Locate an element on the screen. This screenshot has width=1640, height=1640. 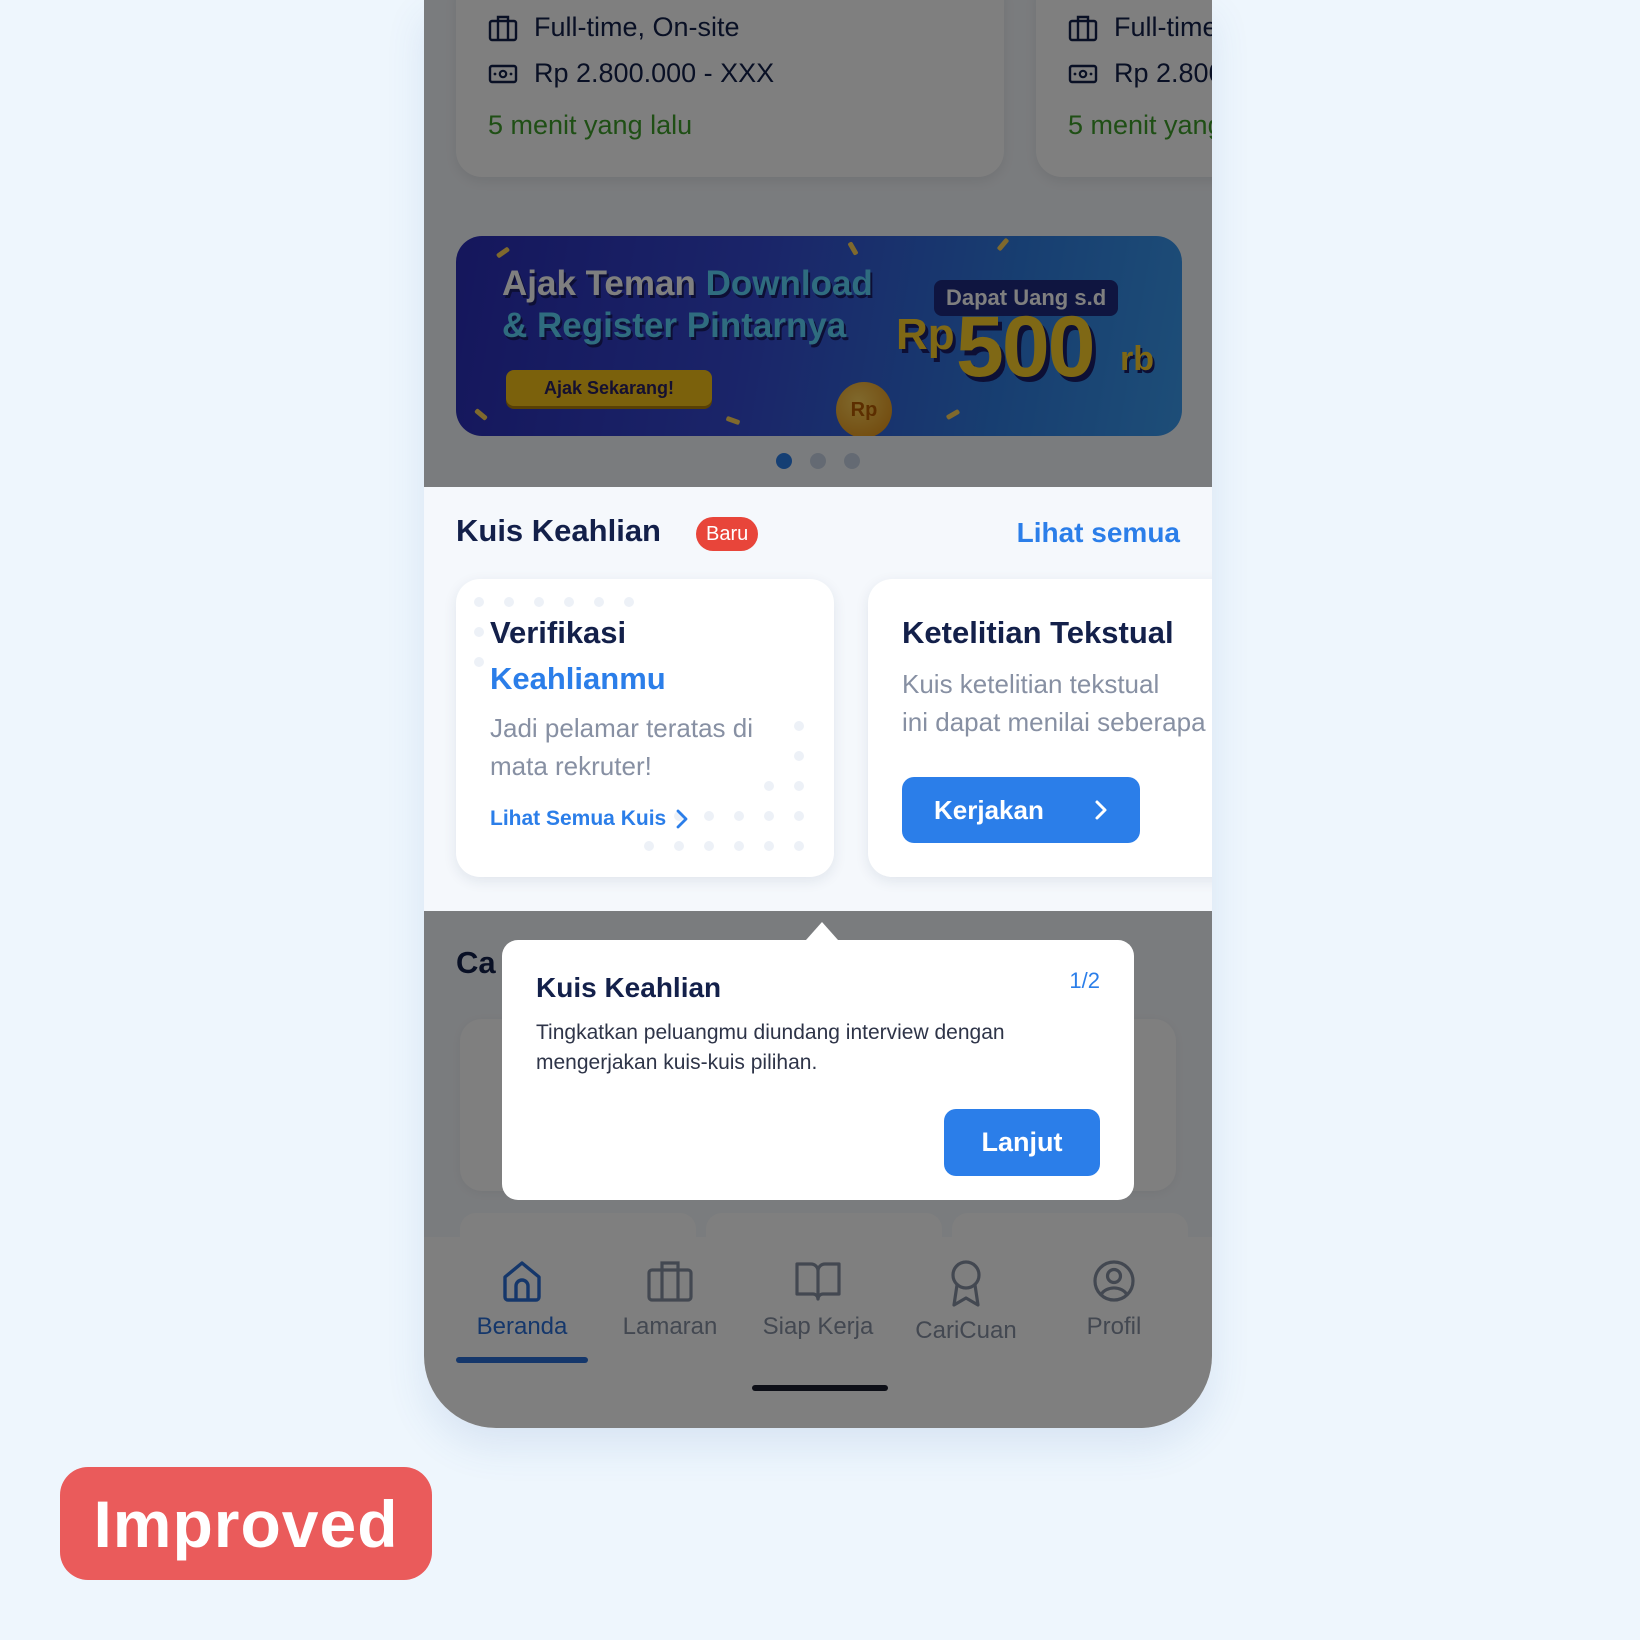
card-title: Verifikasi is located at coordinates (558, 632).